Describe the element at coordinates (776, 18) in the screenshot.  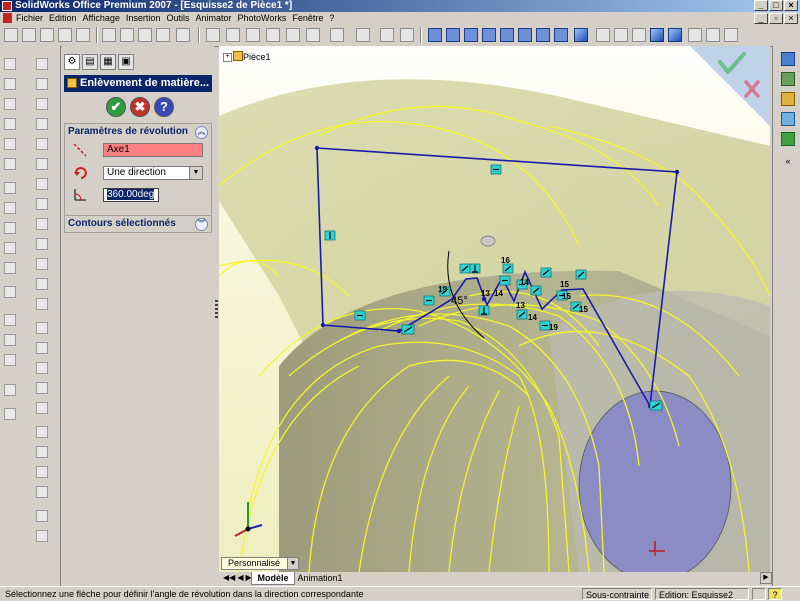
I see `doc-restore-button: ▫` at that location.